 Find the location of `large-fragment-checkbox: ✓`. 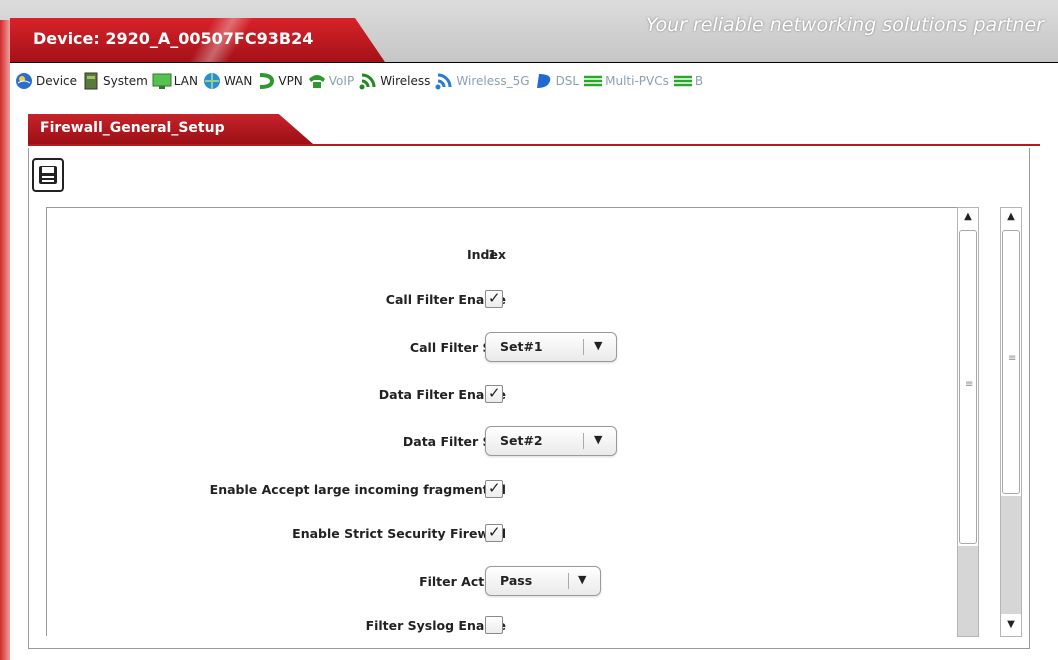

large-fragment-checkbox: ✓ is located at coordinates (494, 488).